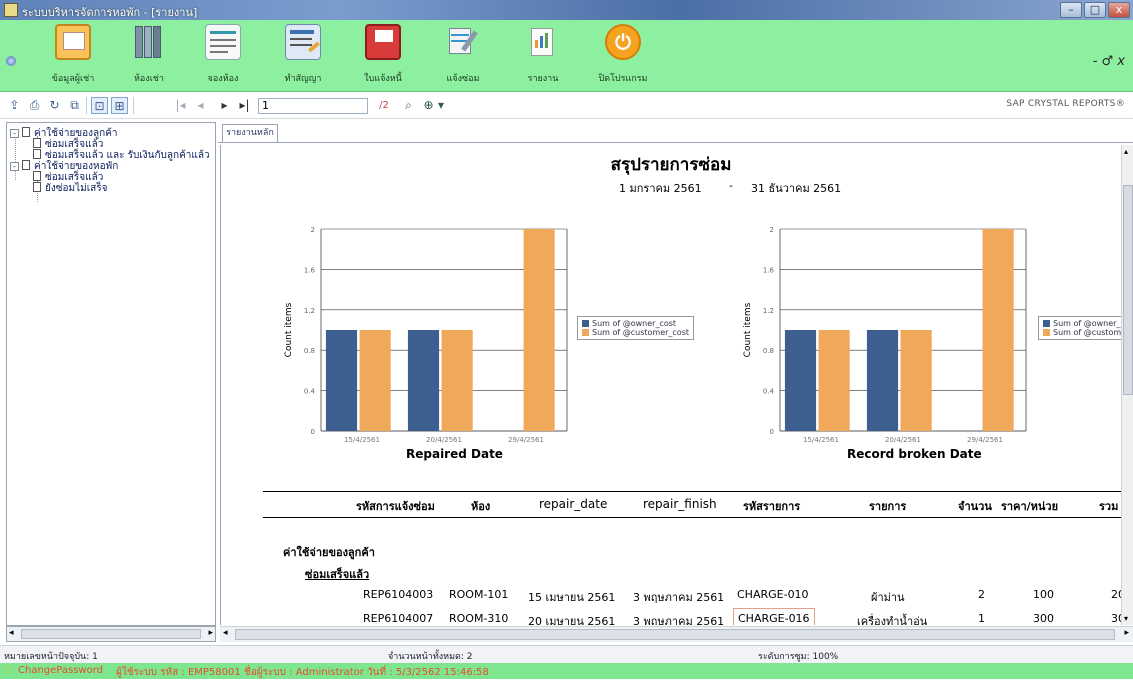 The height and width of the screenshot is (680, 1133). What do you see at coordinates (692, 491) in the screenshot?
I see `table-top-line` at bounding box center [692, 491].